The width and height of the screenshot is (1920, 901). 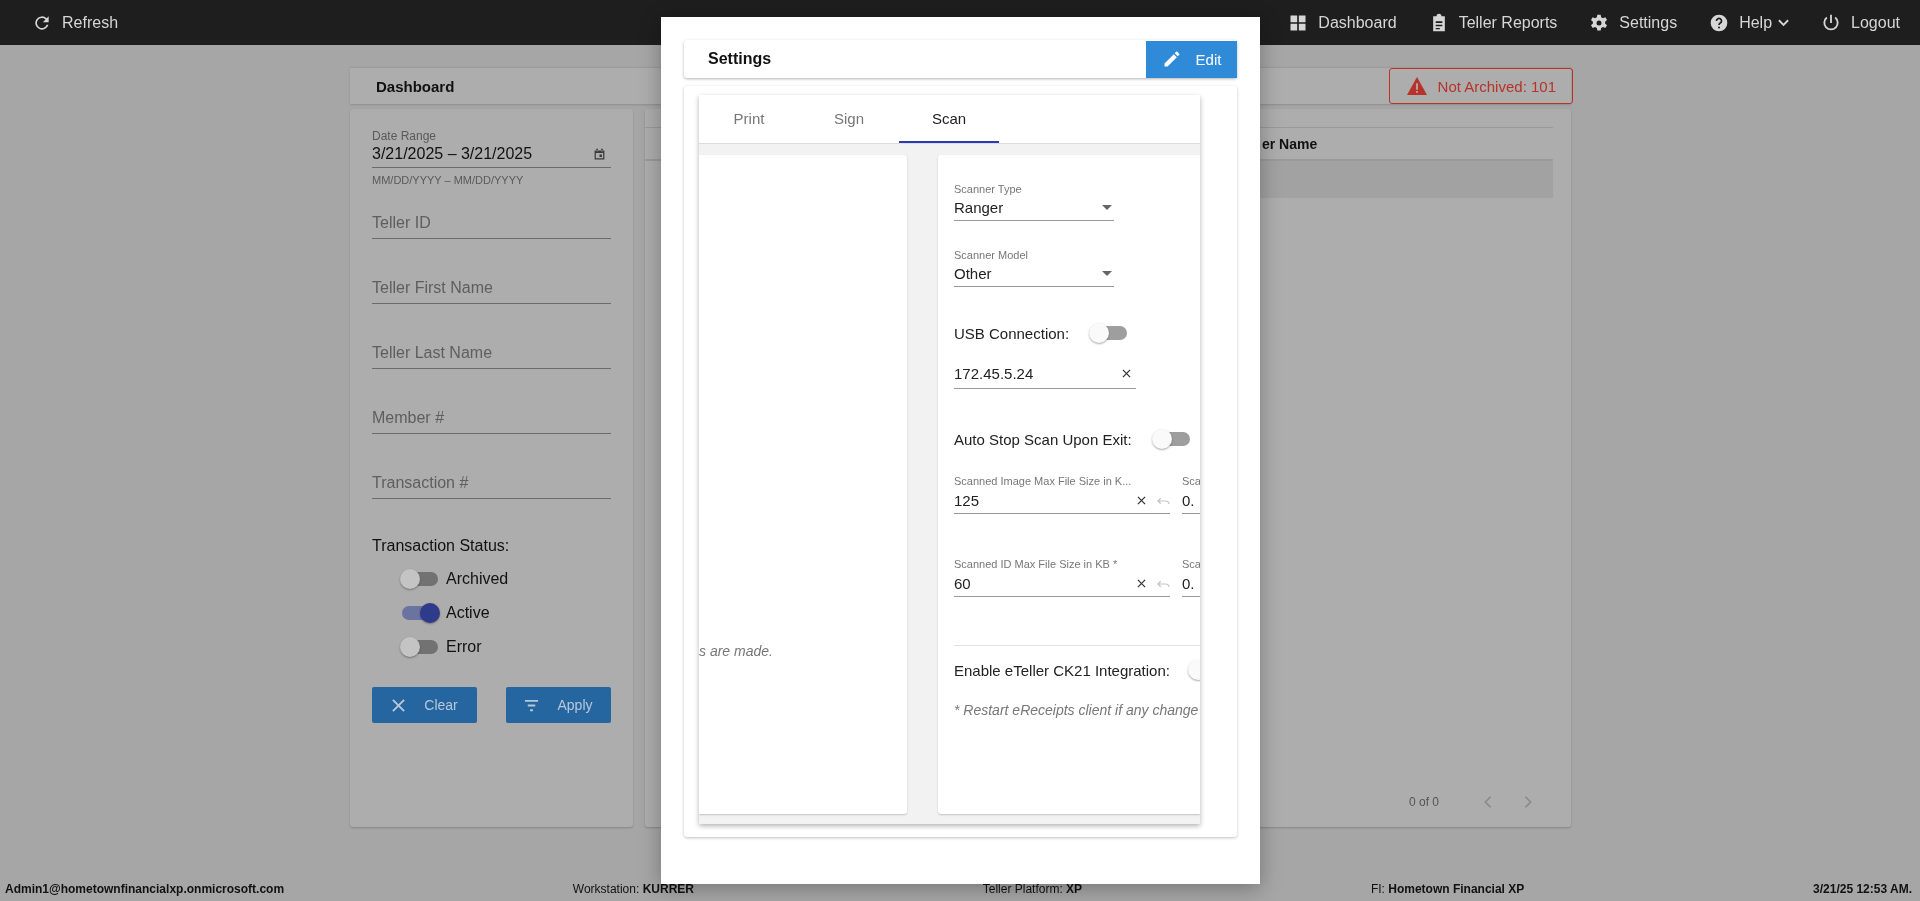 I want to click on date-format-hint: MM/DD/YYYY – MM/DD/YYYY, so click(x=448, y=180).